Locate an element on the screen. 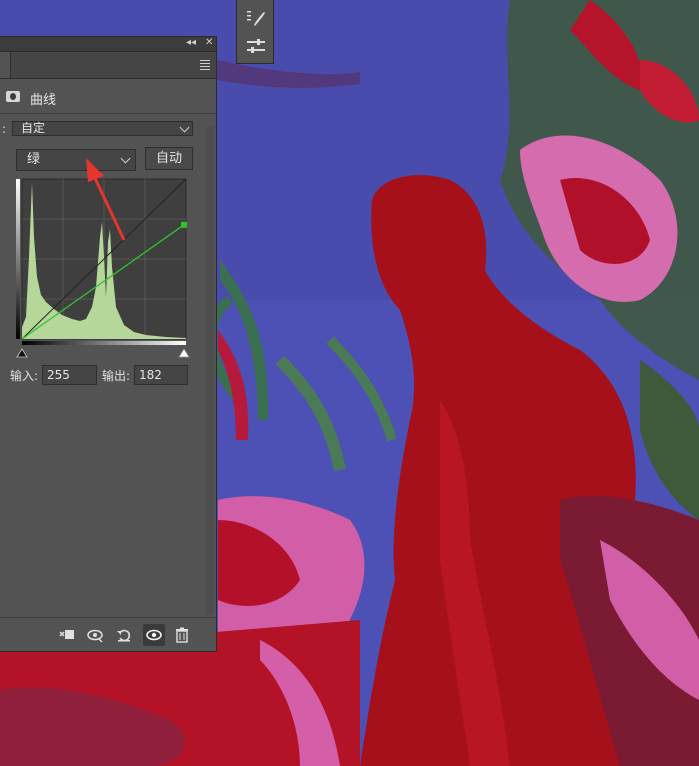 The image size is (699, 766). annotation-arrow-icon is located at coordinates (106, 199).